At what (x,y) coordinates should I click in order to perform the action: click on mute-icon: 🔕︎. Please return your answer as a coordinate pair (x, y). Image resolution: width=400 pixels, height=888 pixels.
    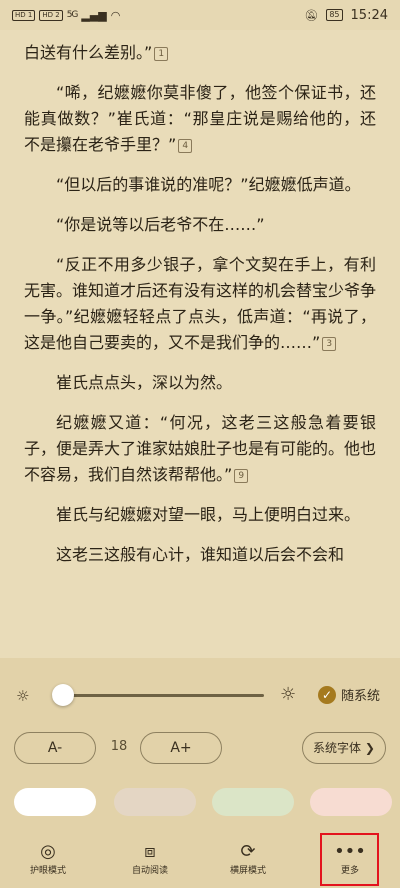
    Looking at the image, I should click on (311, 15).